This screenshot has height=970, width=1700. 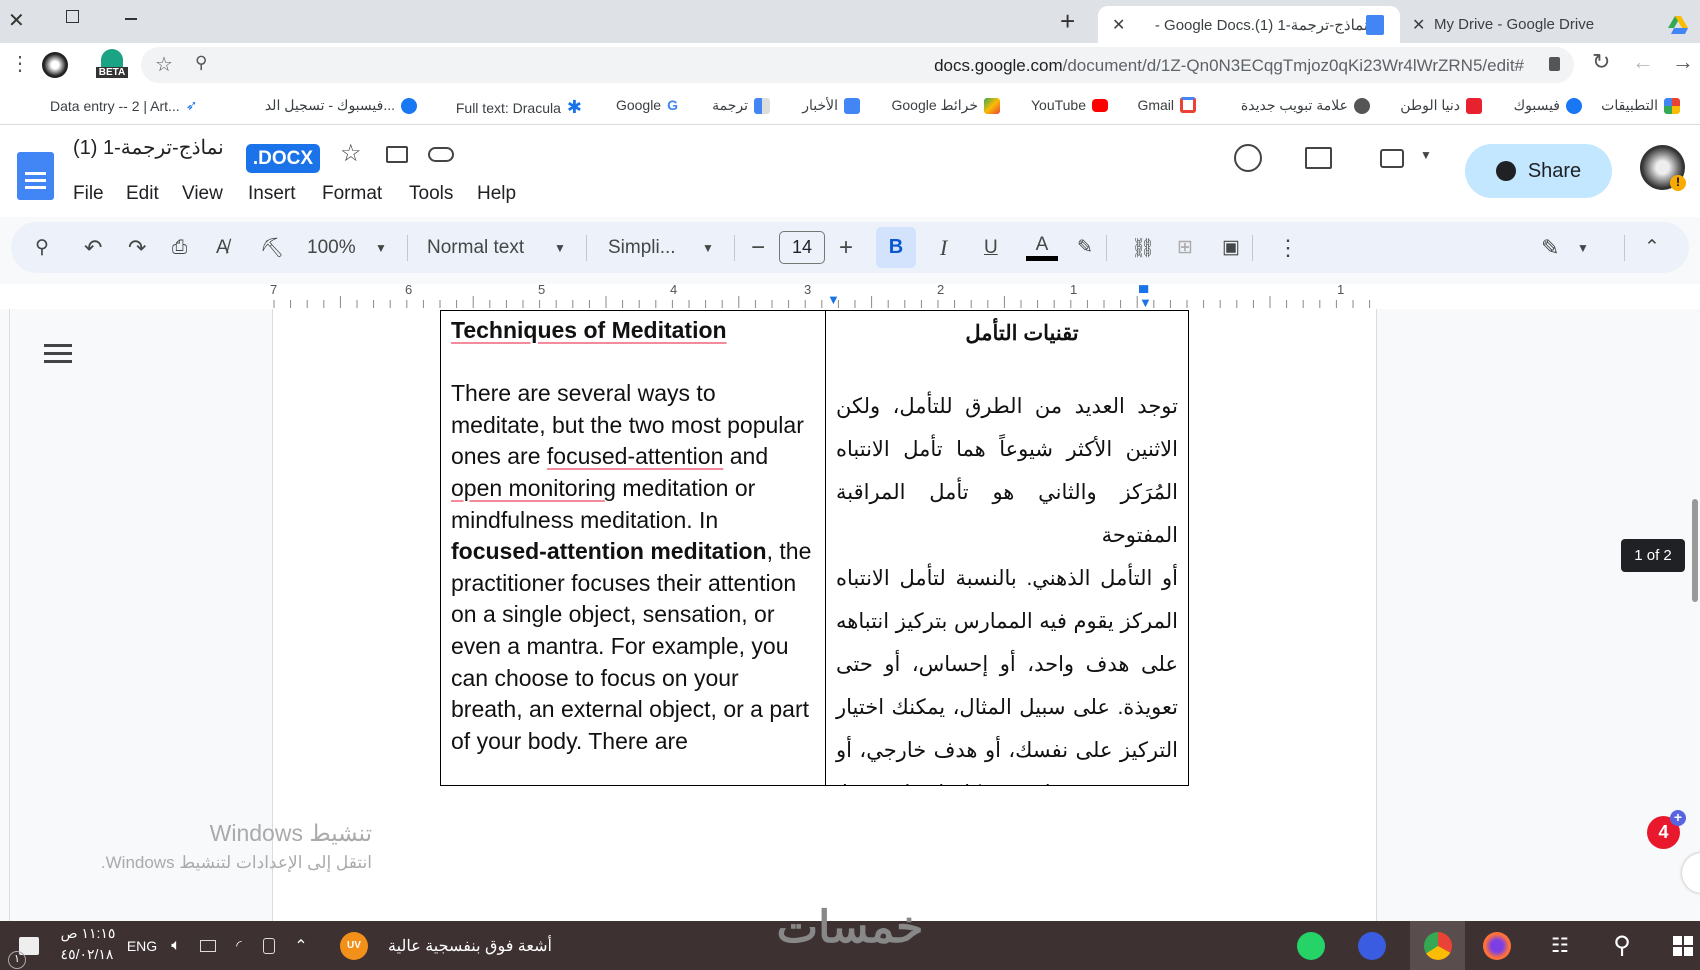 I want to click on restore-window-icon, so click(x=72, y=16).